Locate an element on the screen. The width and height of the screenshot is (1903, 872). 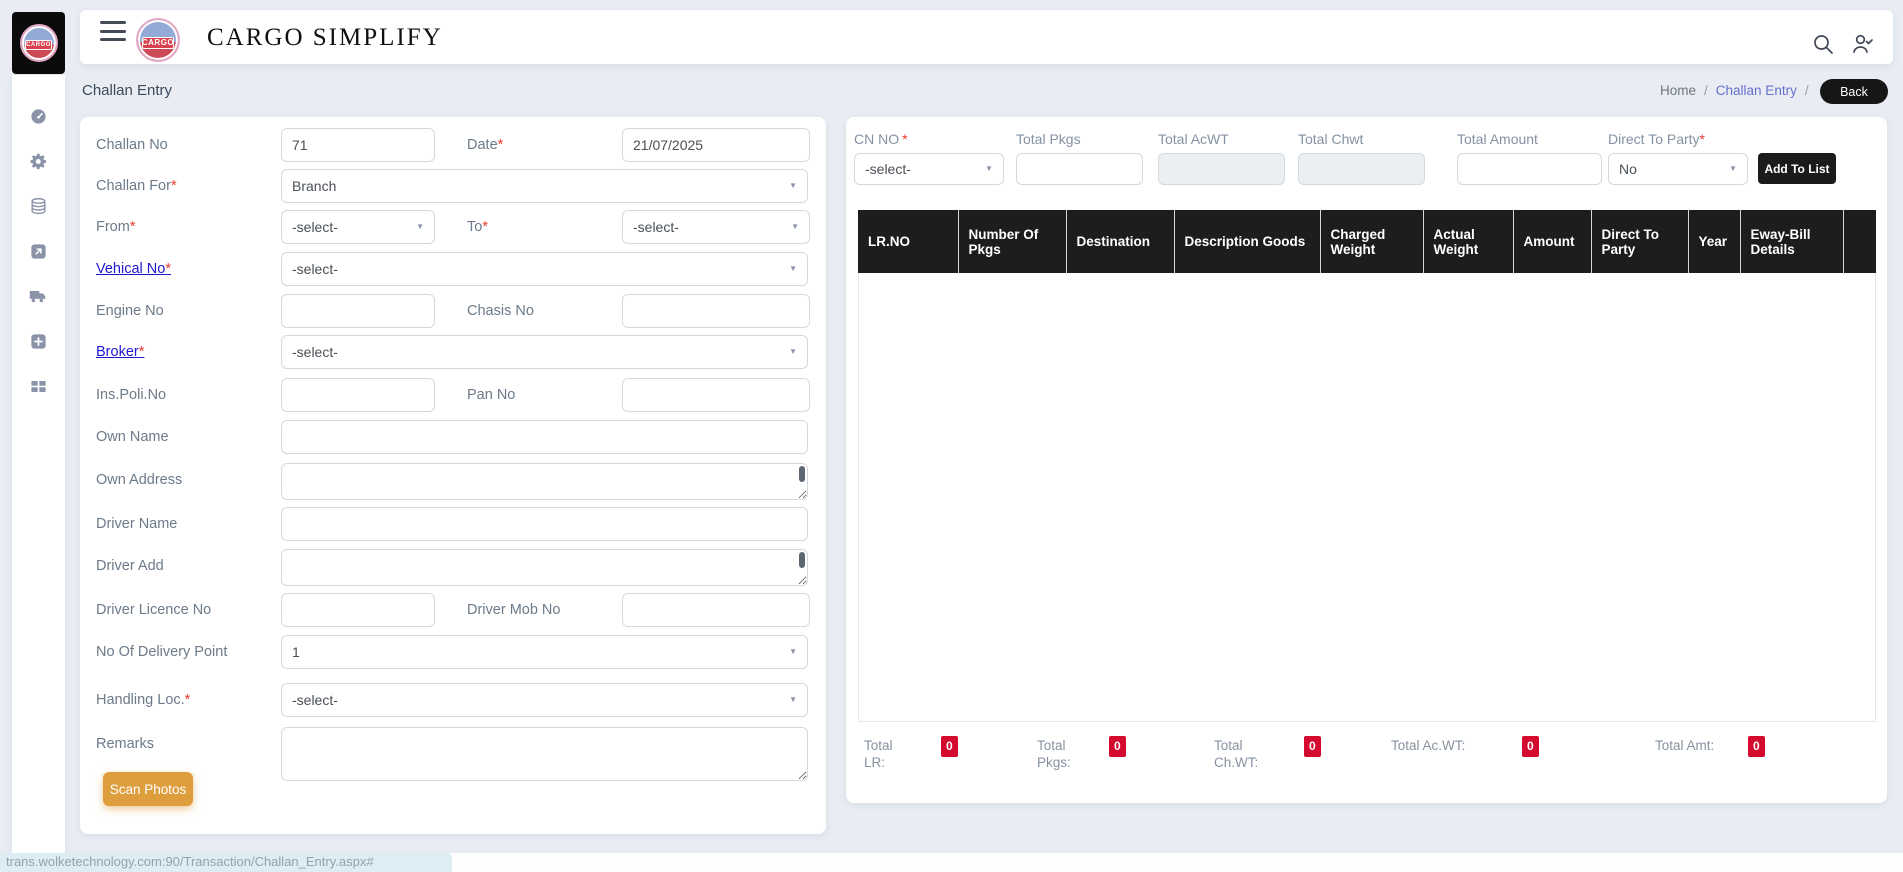
grid-apps-icon is located at coordinates (38, 386).